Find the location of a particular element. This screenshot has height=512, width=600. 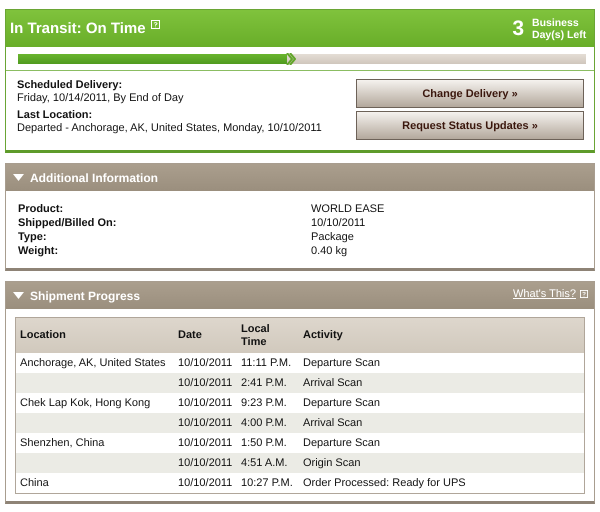

table-cell: 10:27 P.M. is located at coordinates (267, 483).